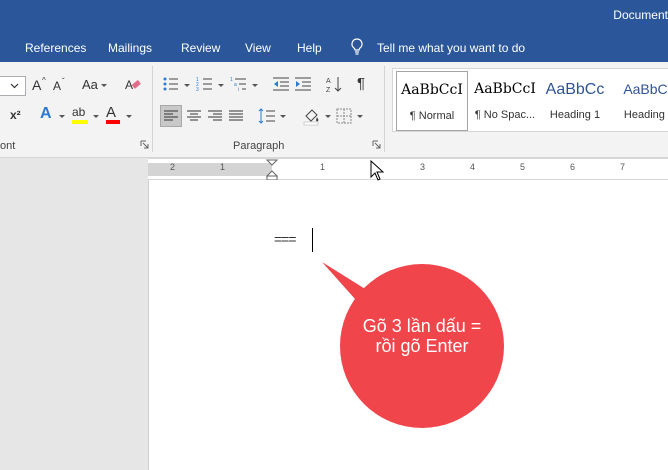  I want to click on tab-mailings: Mailings, so click(130, 48).